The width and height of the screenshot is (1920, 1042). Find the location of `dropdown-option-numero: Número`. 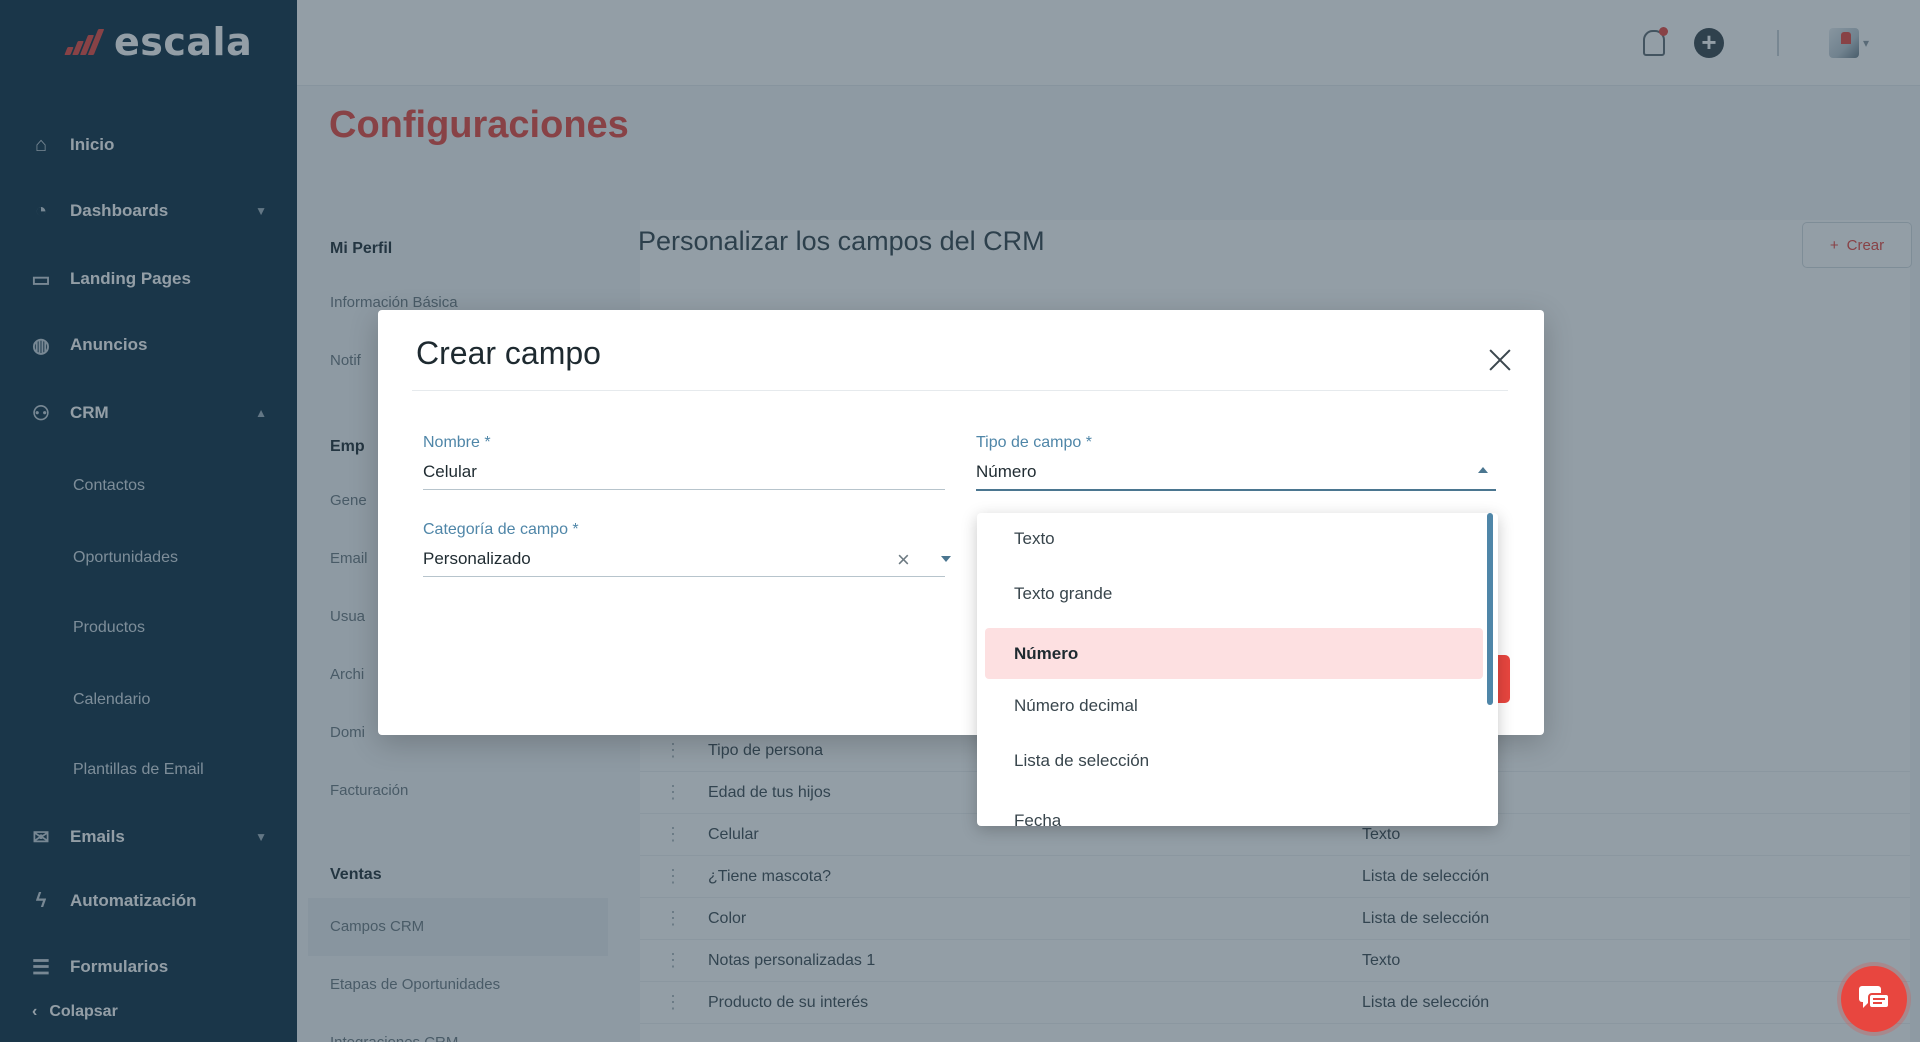

dropdown-option-numero: Número is located at coordinates (1234, 653).